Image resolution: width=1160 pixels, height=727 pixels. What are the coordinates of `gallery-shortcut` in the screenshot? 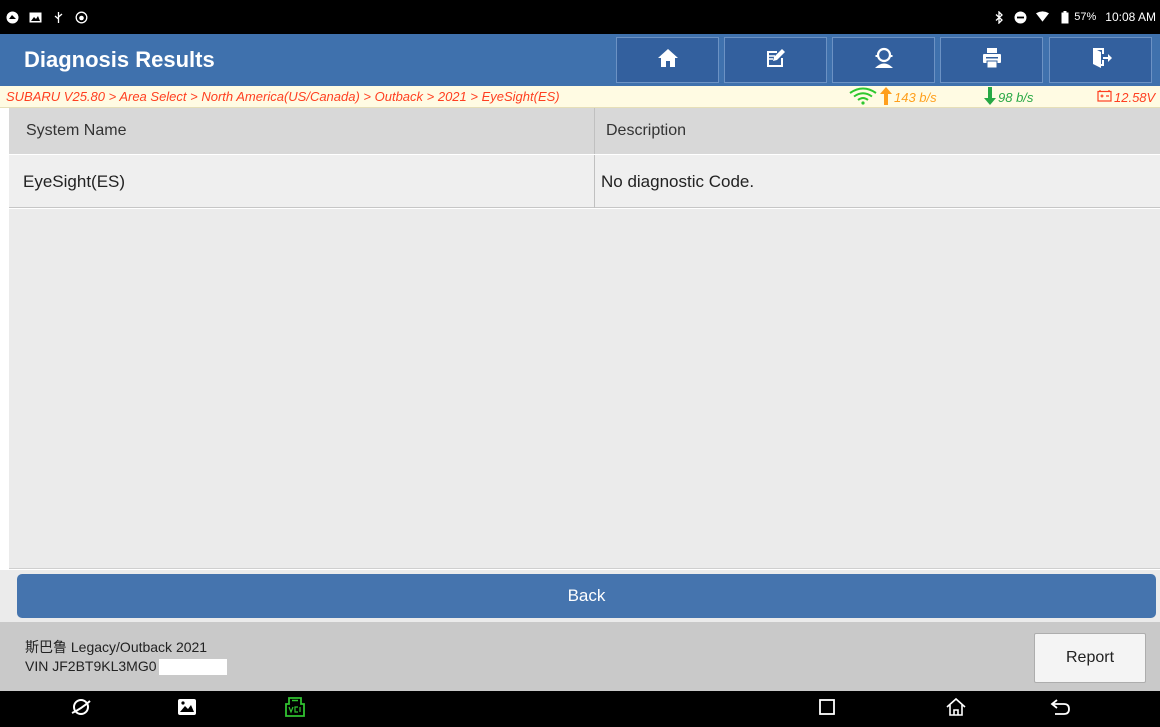 It's located at (187, 709).